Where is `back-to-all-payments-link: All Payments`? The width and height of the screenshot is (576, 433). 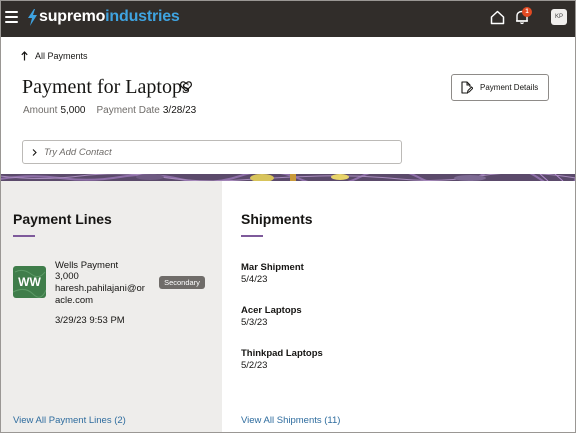
back-to-all-payments-link: All Payments is located at coordinates (54, 56).